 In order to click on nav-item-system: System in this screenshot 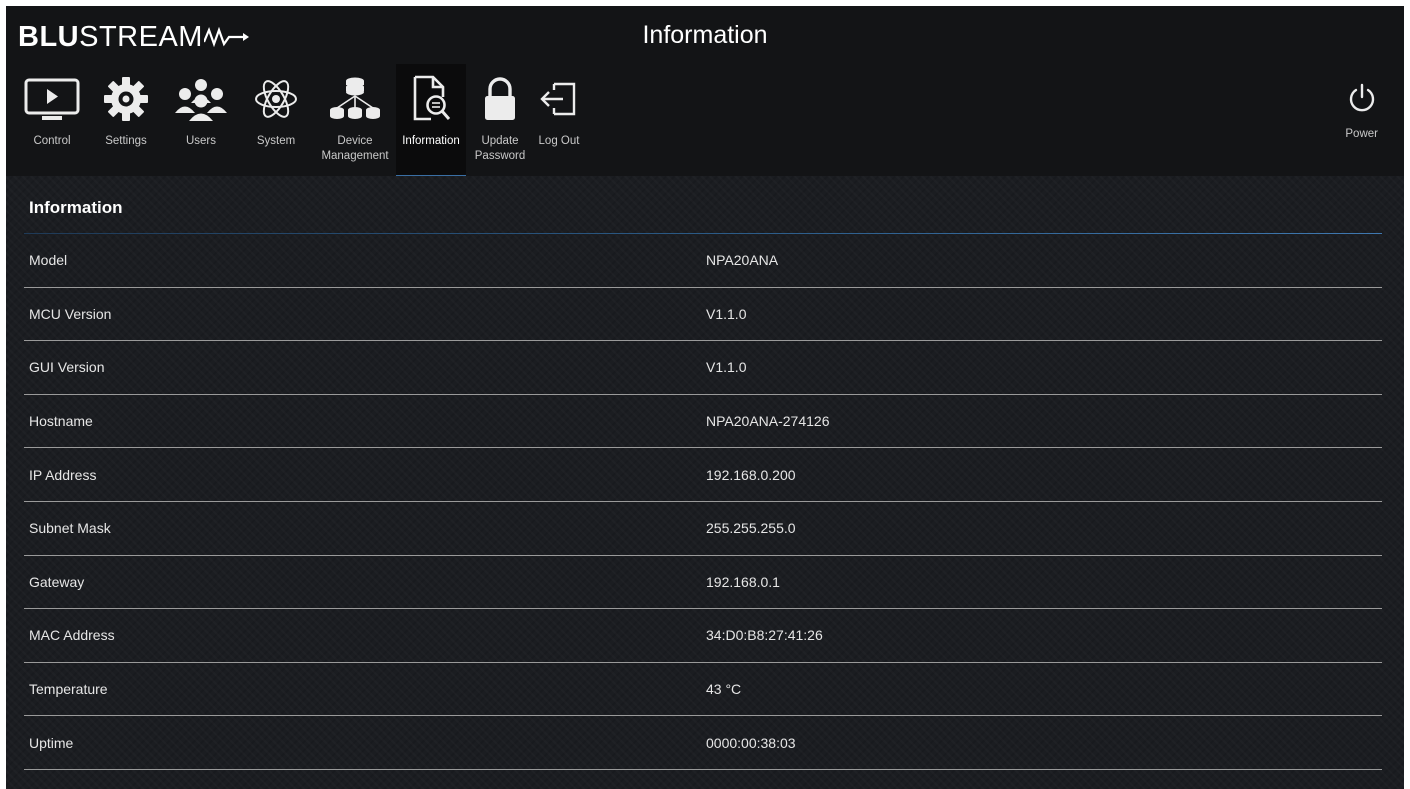, I will do `click(276, 120)`.